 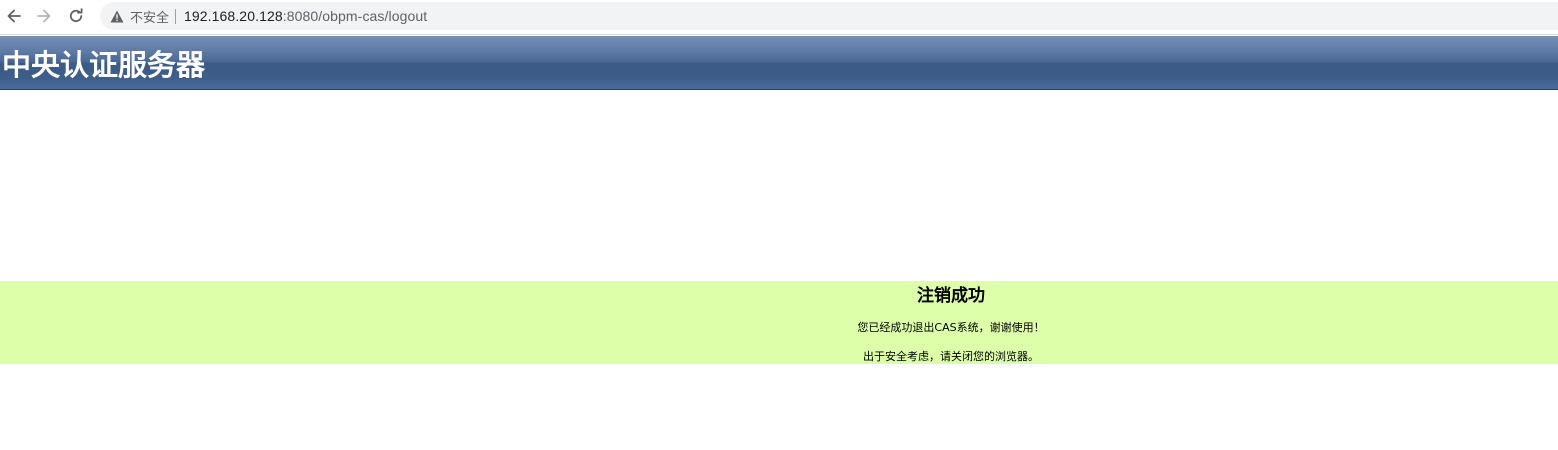 I want to click on reload-button, so click(x=76, y=16).